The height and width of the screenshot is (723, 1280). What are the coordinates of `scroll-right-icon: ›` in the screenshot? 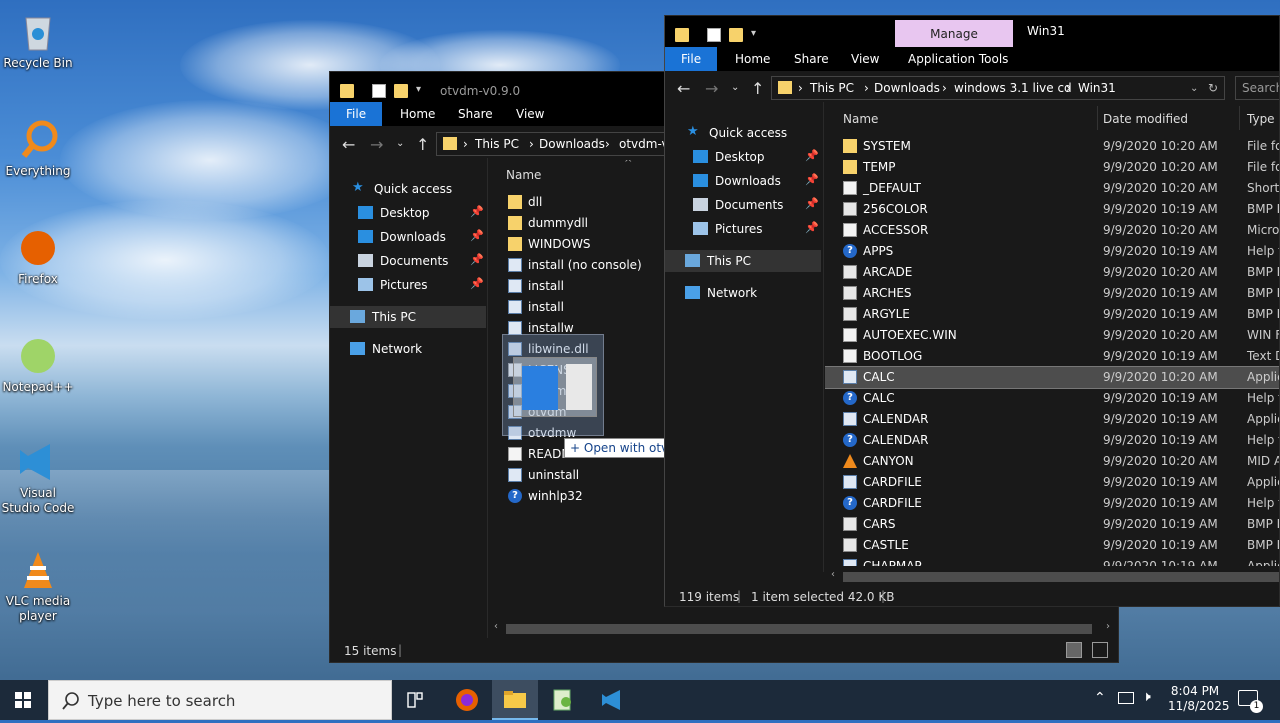 It's located at (1108, 626).